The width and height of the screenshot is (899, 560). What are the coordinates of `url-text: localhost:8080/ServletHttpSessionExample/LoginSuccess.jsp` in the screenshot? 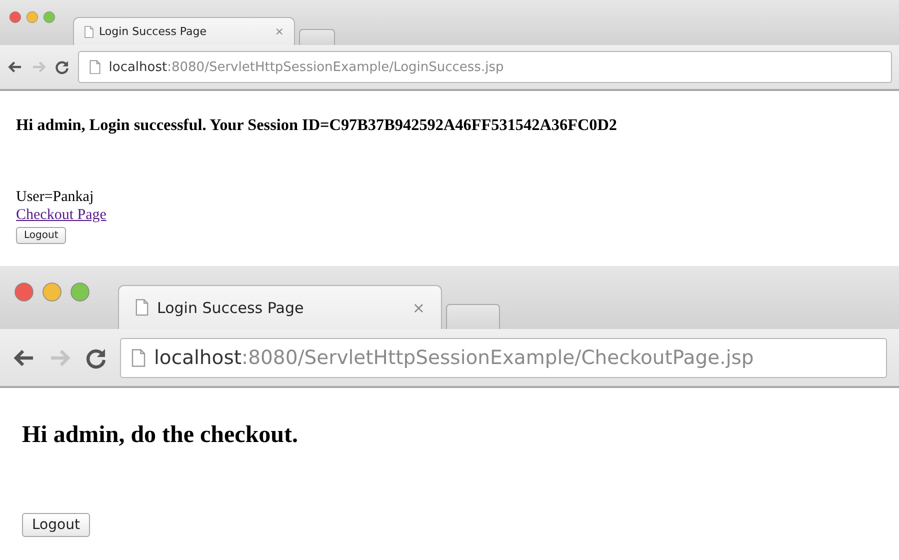 It's located at (306, 67).